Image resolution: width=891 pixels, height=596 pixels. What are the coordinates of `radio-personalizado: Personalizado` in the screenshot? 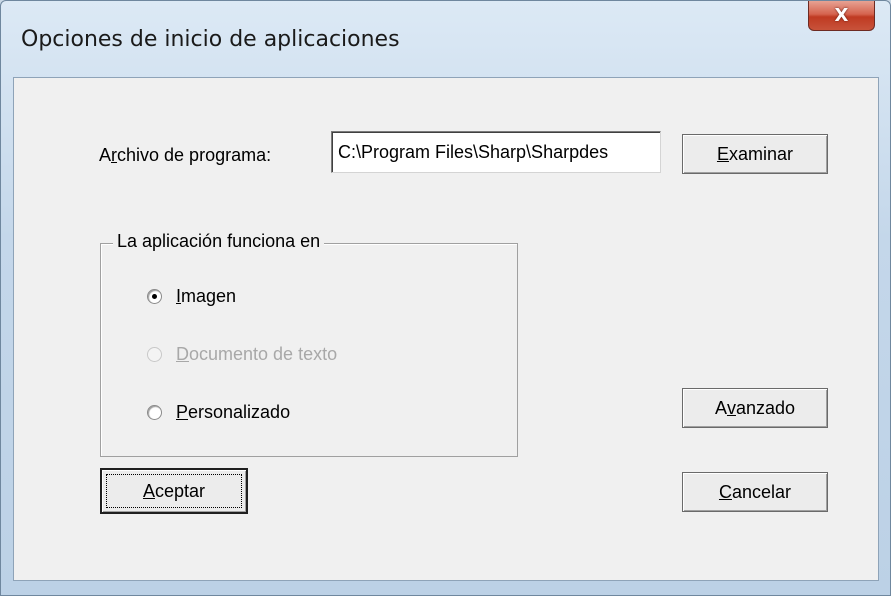 It's located at (218, 412).